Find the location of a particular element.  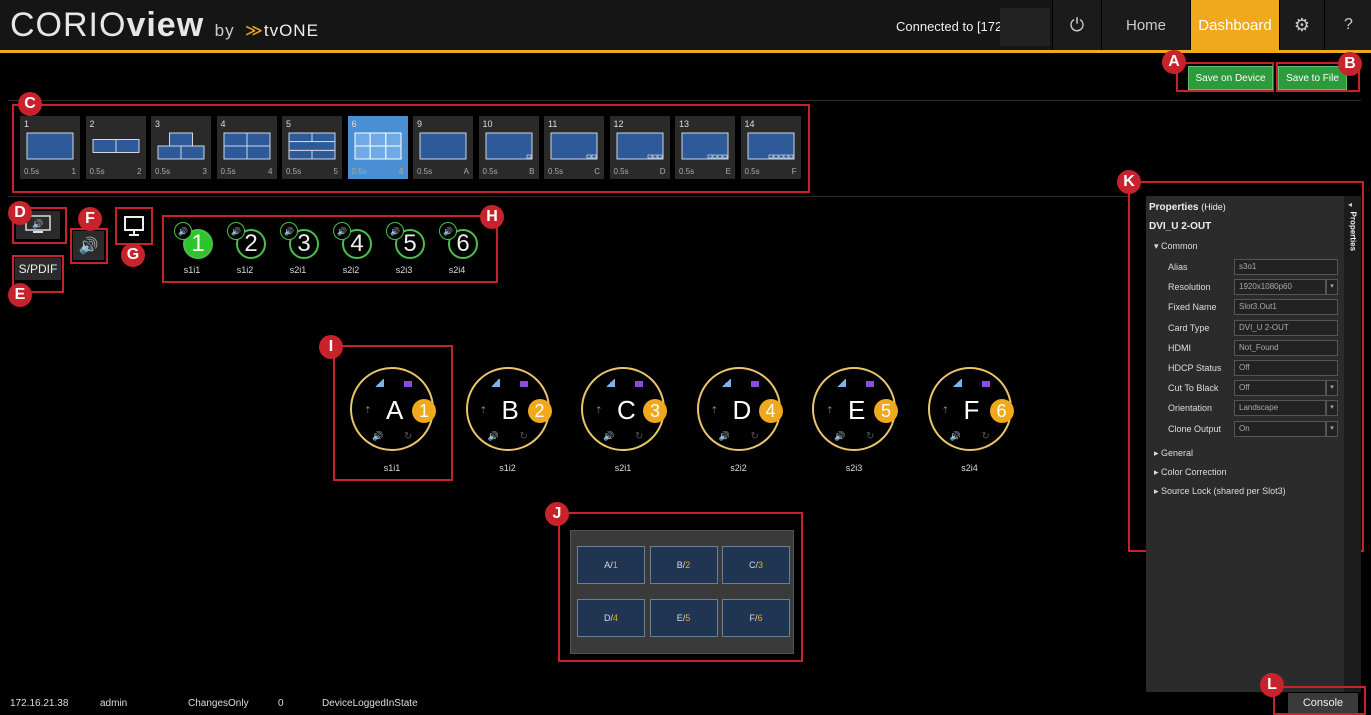

output-C: C 3 ⇡ 🔊 ↻ is located at coordinates (624, 409).